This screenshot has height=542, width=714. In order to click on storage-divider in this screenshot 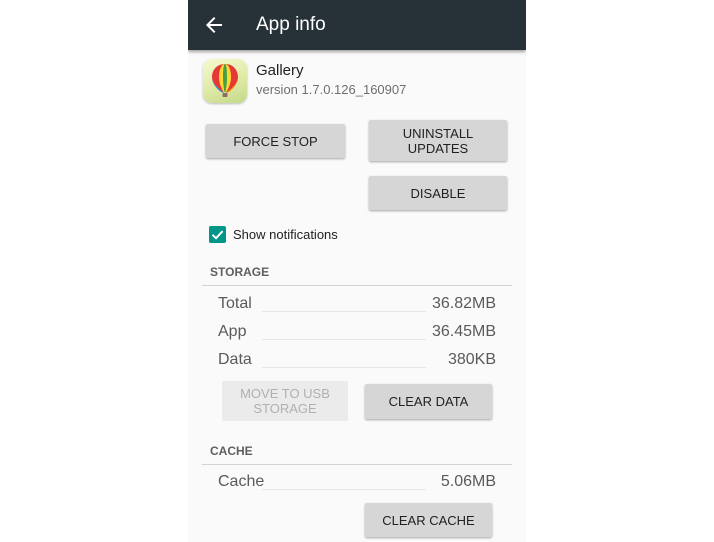, I will do `click(357, 285)`.